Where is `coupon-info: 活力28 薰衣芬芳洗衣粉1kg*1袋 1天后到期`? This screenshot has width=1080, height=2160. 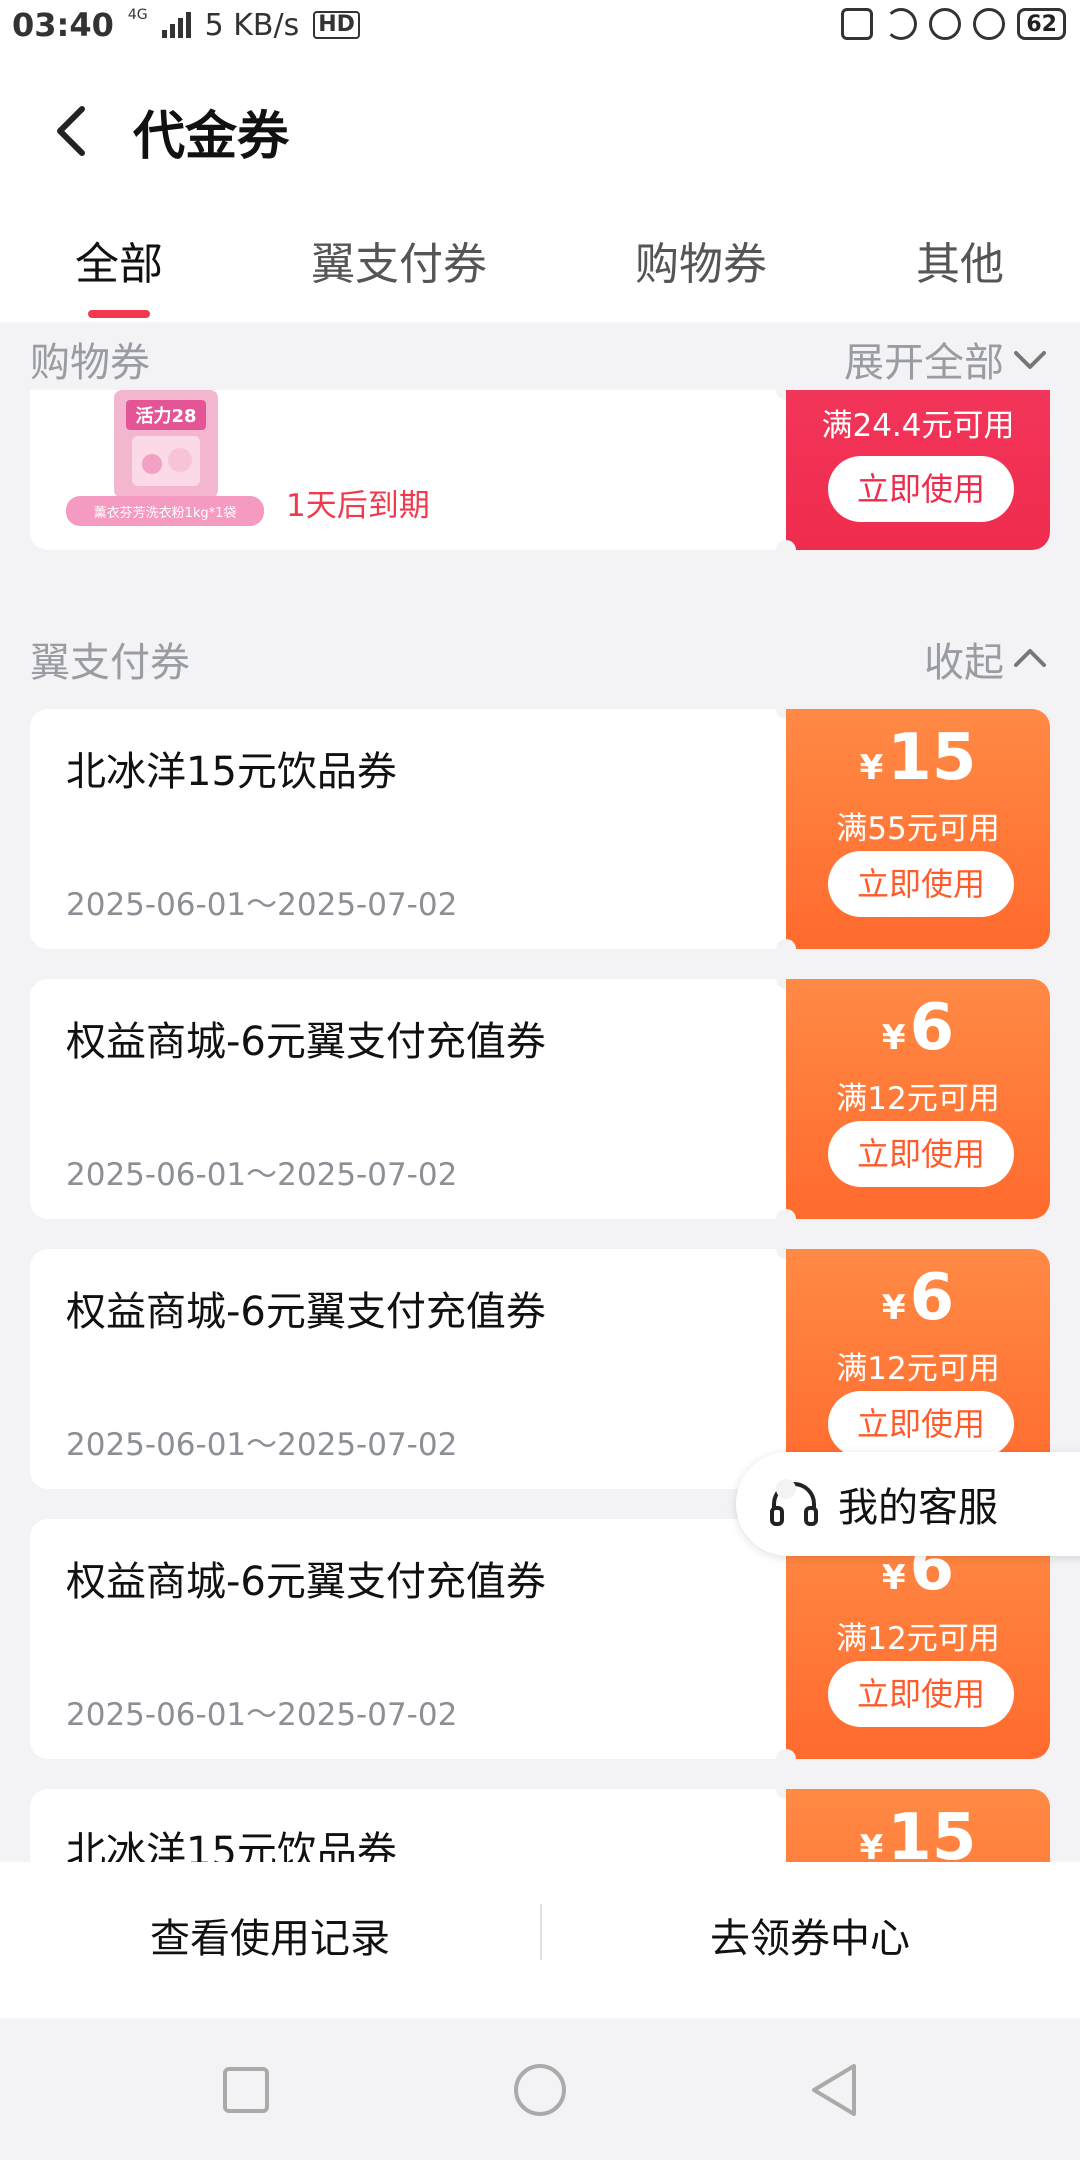 coupon-info: 活力28 薰衣芬芳洗衣粉1kg*1袋 1天后到期 is located at coordinates (413, 470).